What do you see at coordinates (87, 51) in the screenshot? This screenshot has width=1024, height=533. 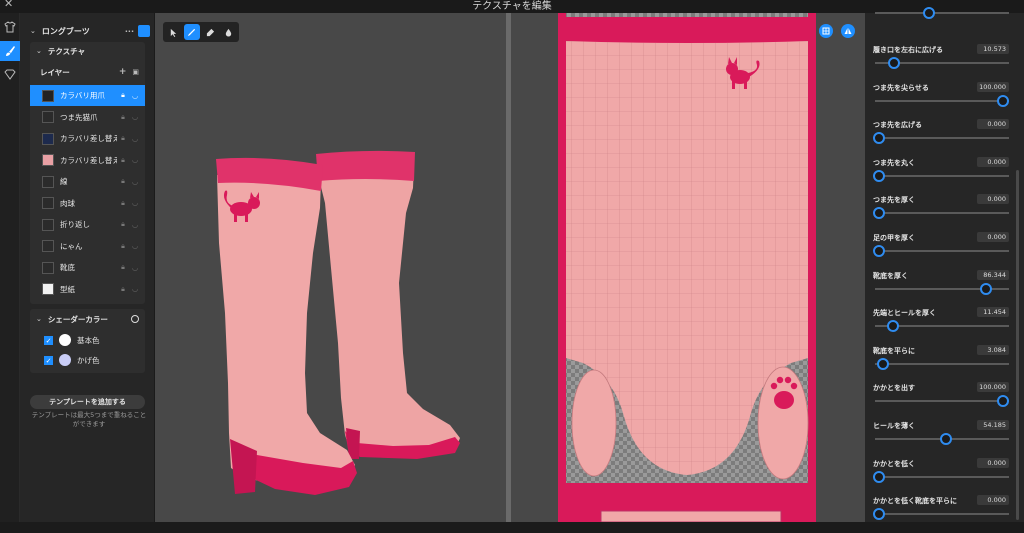 I see `texture-section-header: ⌄ テクスチャ` at bounding box center [87, 51].